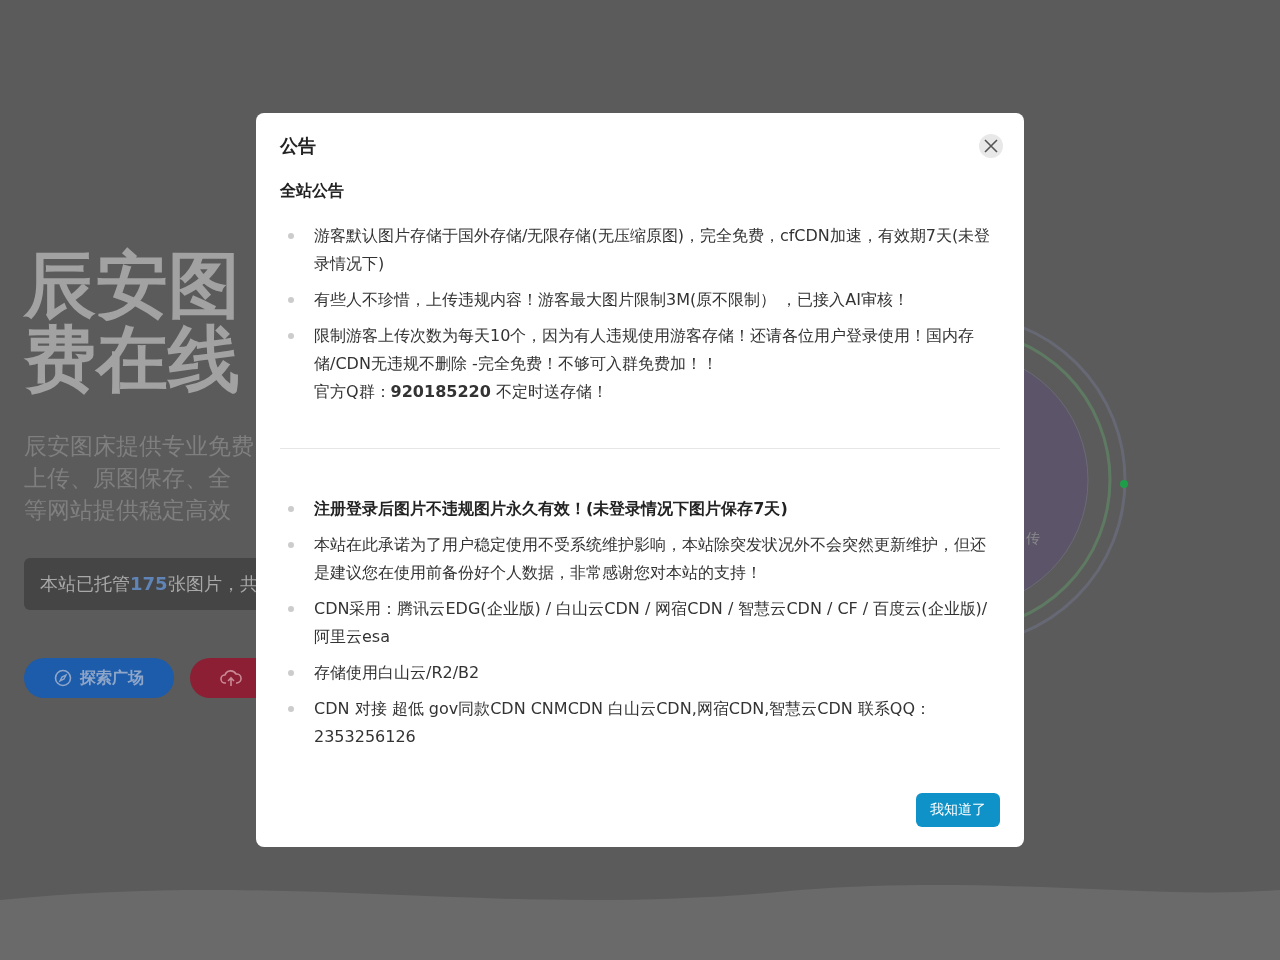  What do you see at coordinates (312, 191) in the screenshot?
I see `section-heading: 全站公告` at bounding box center [312, 191].